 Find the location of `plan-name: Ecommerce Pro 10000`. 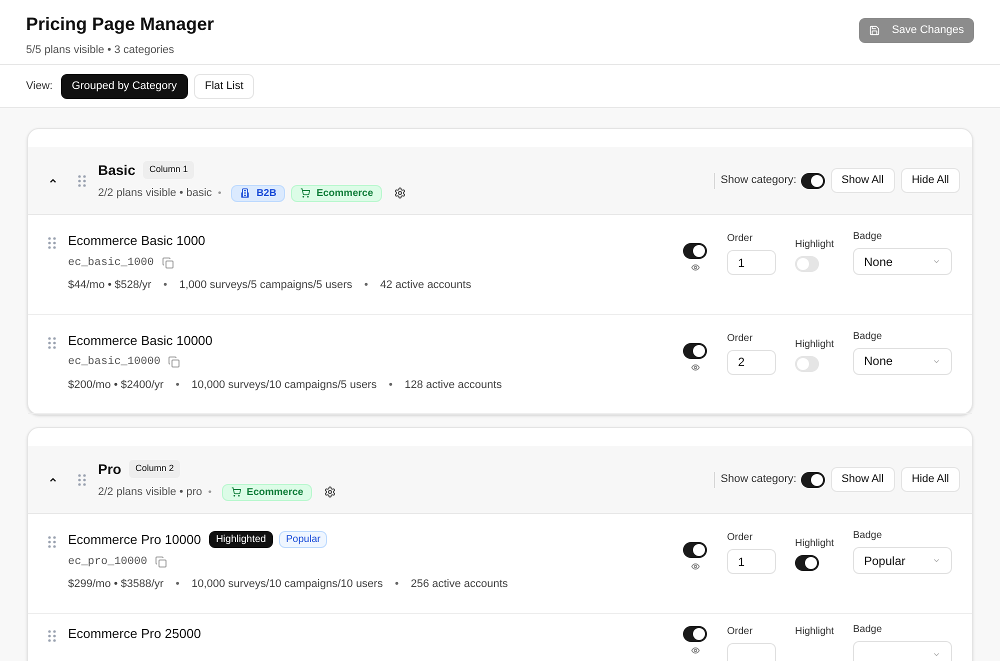

plan-name: Ecommerce Pro 10000 is located at coordinates (134, 540).